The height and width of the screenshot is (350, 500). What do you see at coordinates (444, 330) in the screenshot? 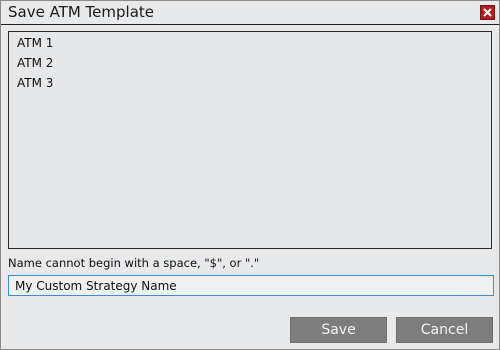
I see `cancel-button: Cancel` at bounding box center [444, 330].